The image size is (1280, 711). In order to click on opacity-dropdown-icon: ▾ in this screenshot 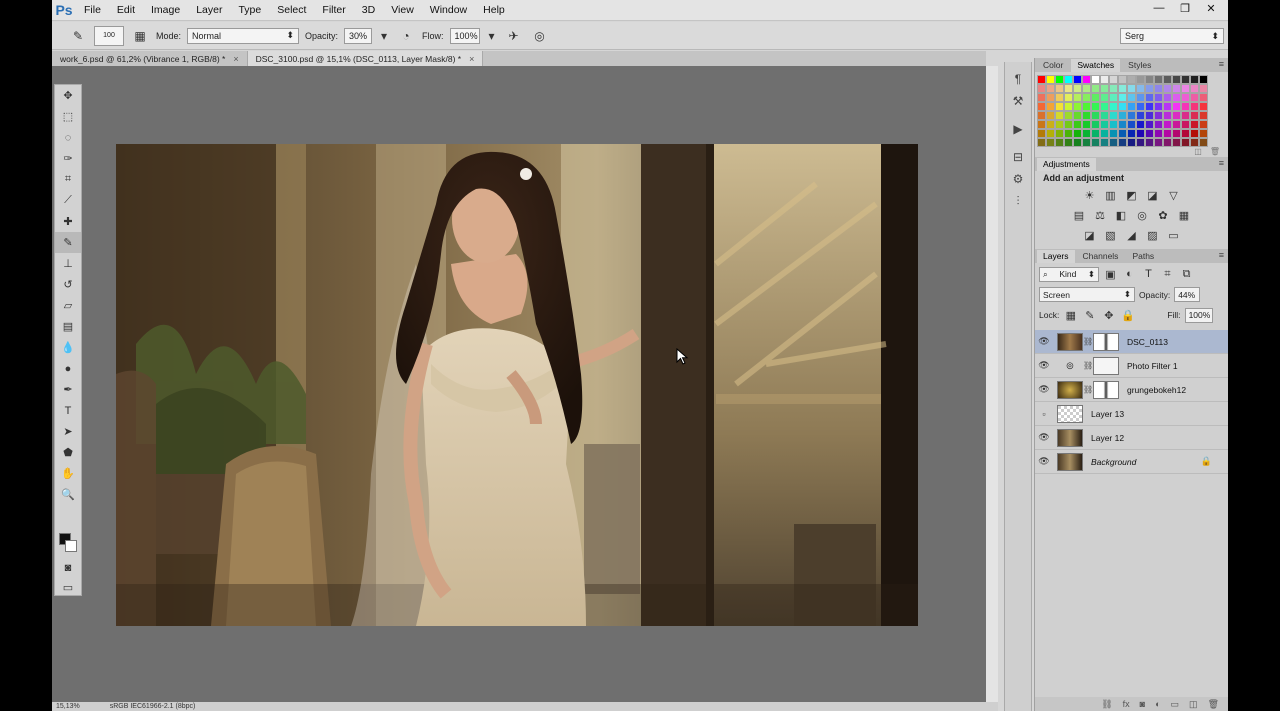, I will do `click(384, 36)`.